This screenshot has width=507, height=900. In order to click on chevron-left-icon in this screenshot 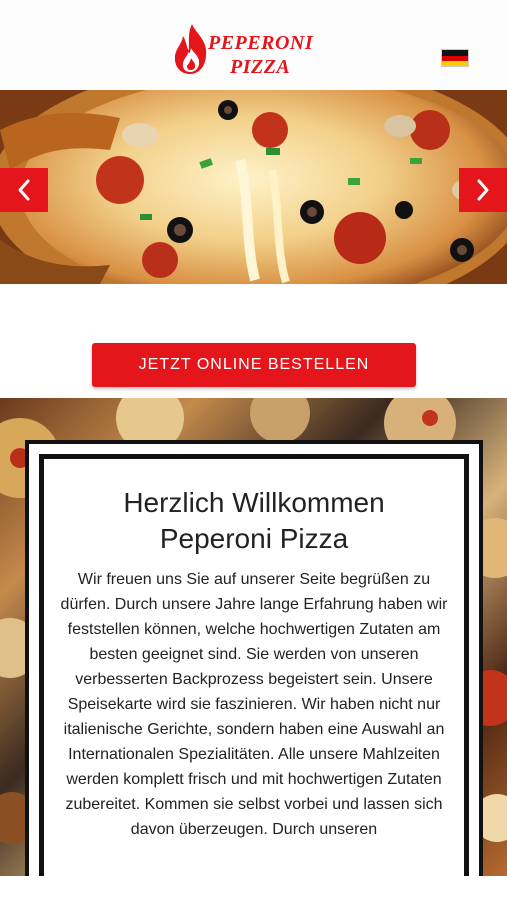, I will do `click(24, 190)`.